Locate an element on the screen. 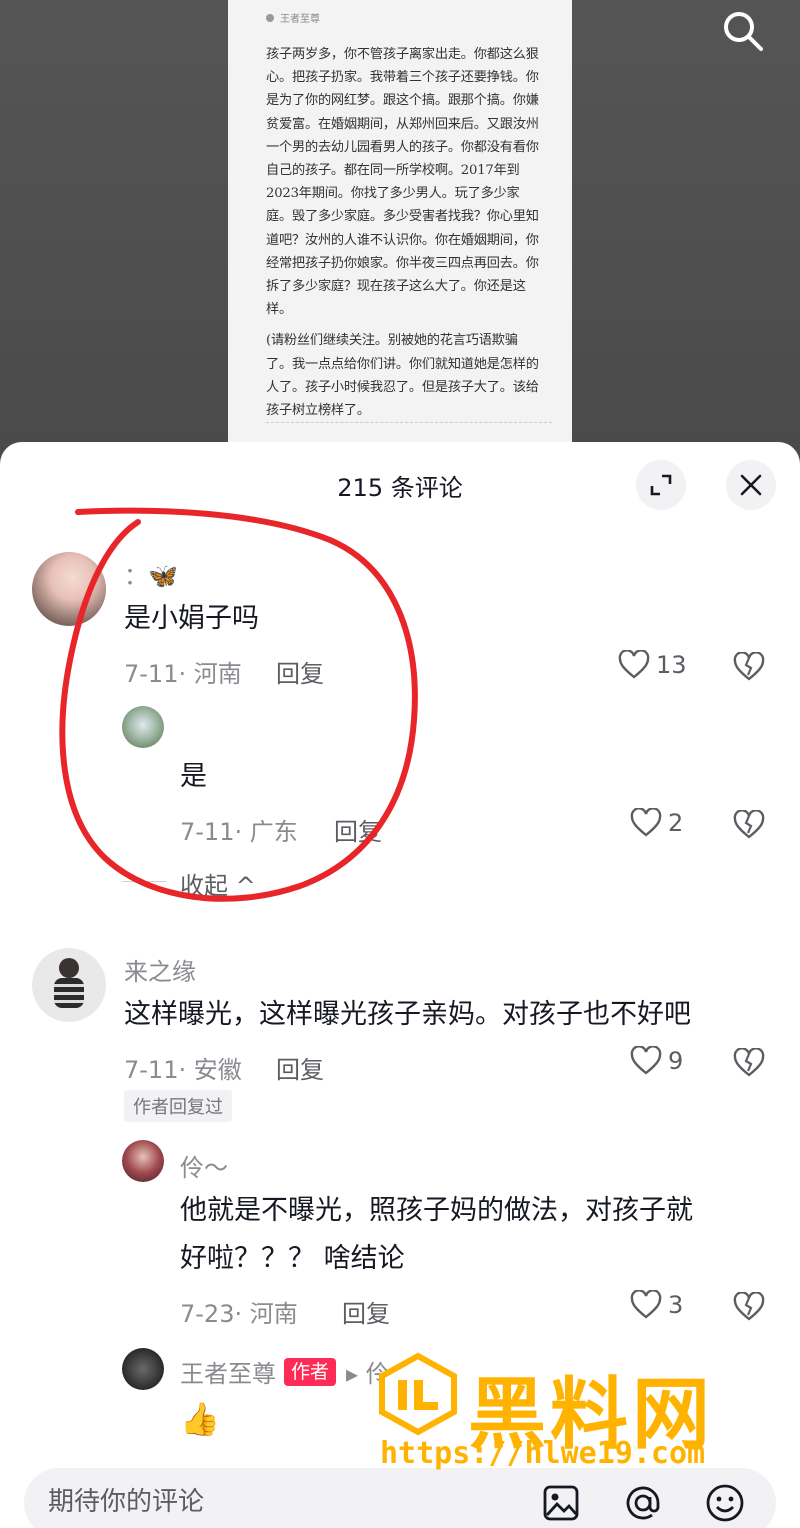 Image resolution: width=800 pixels, height=1528 pixels. like-button: 2 is located at coordinates (656, 823).